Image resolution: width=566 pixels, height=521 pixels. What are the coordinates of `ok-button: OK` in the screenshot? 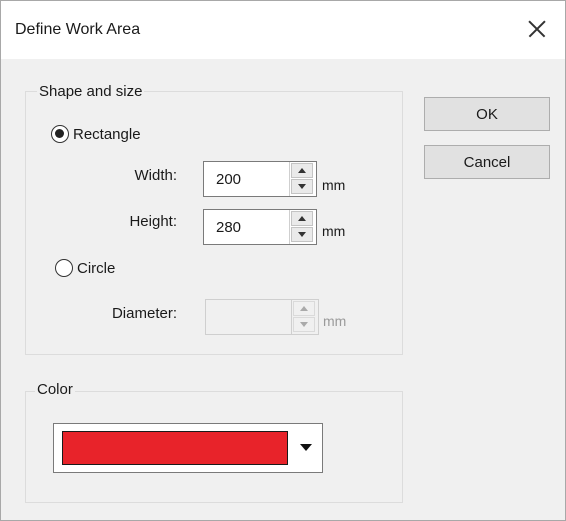 It's located at (487, 114).